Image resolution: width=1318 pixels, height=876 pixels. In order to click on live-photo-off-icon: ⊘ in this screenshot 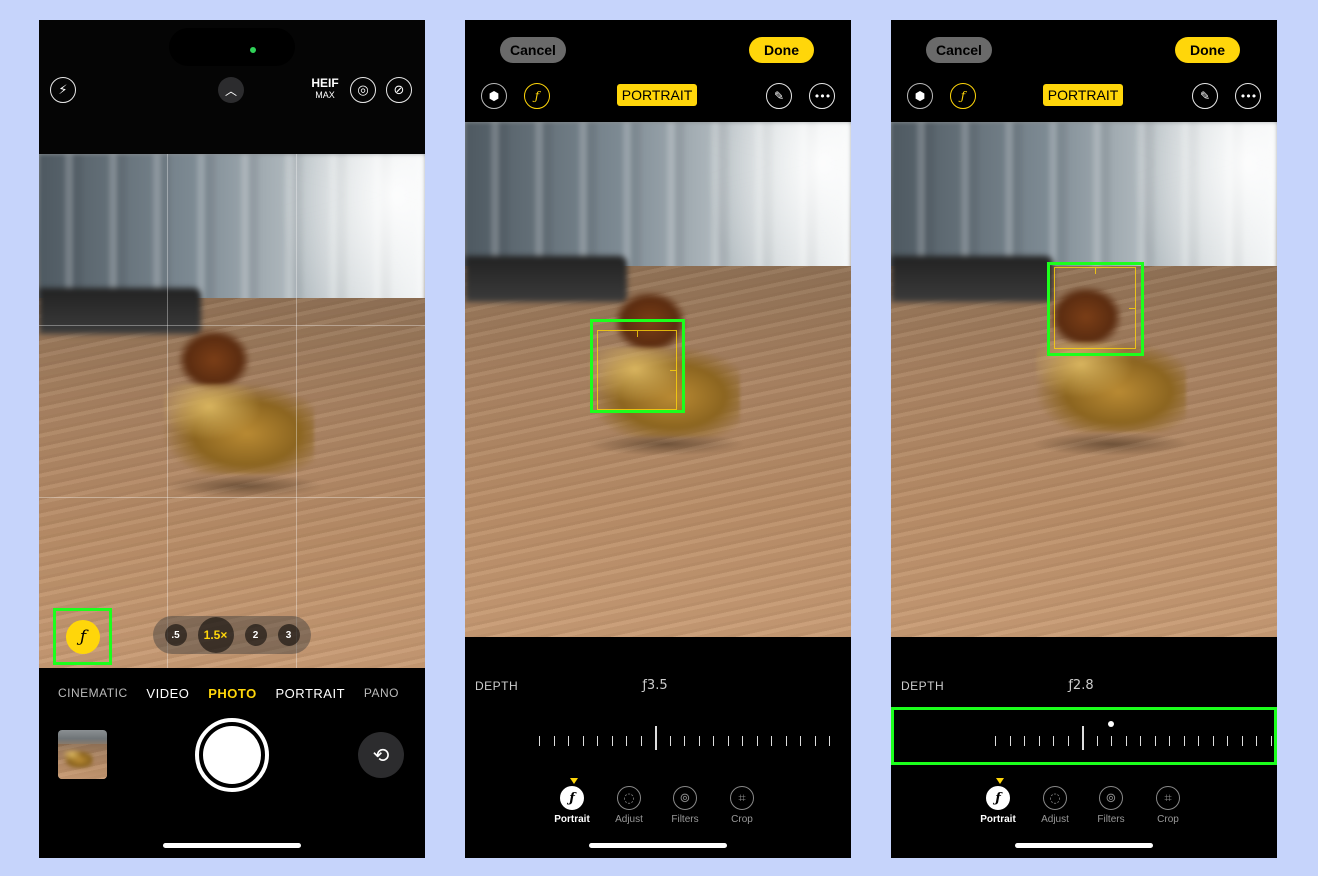, I will do `click(399, 90)`.